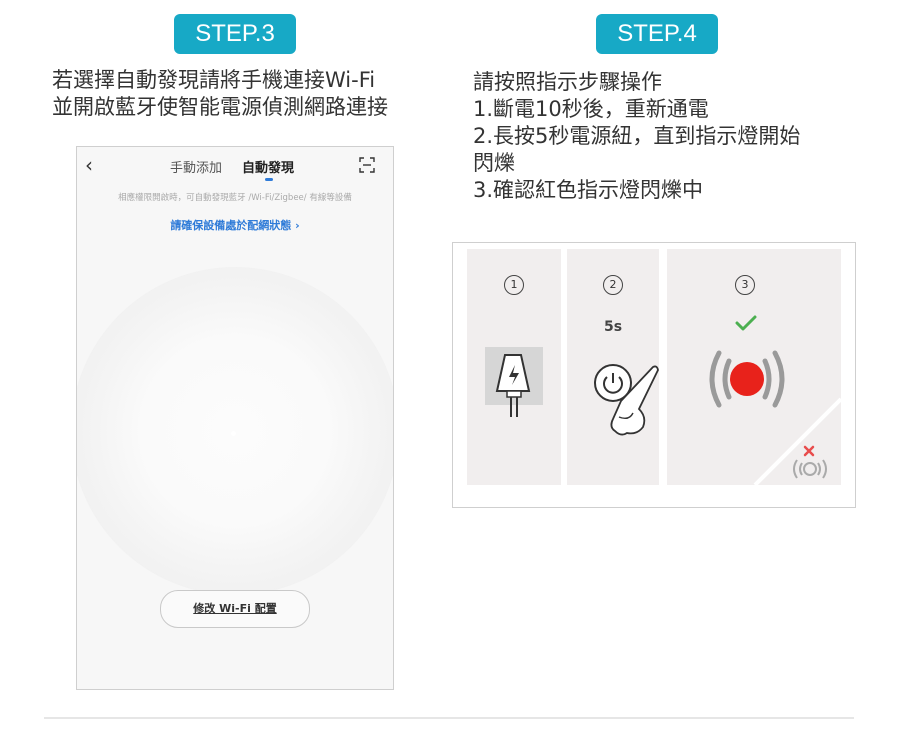  I want to click on step3-line-1: 若選擇自動發現請將手機連接Wi-Fi, so click(214, 80).